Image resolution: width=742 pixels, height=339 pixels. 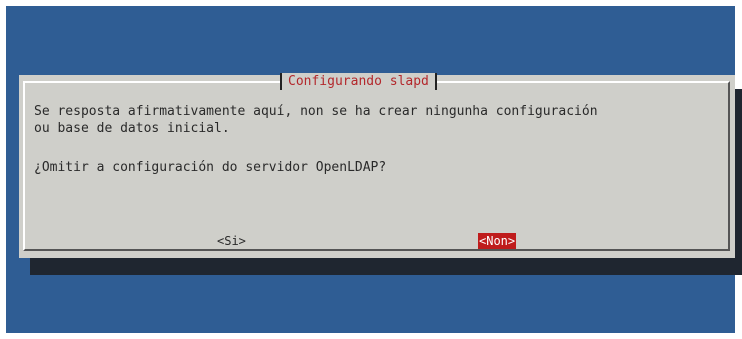 What do you see at coordinates (231, 241) in the screenshot?
I see `yes-button: <Si>` at bounding box center [231, 241].